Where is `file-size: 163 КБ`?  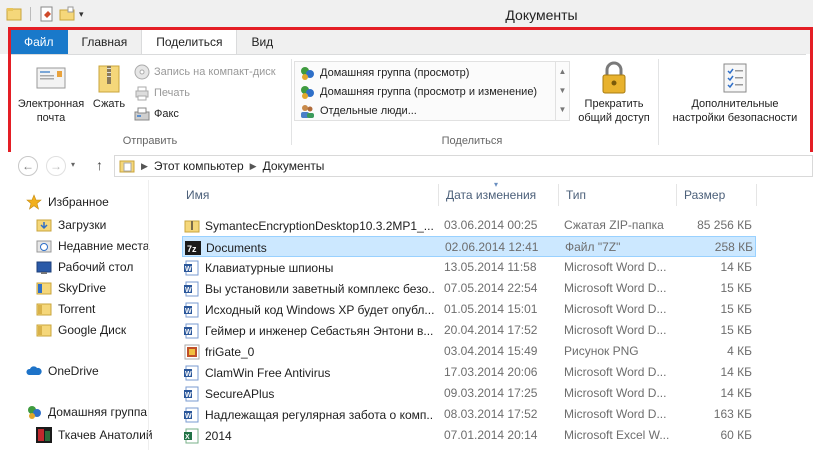 file-size: 163 КБ is located at coordinates (732, 414).